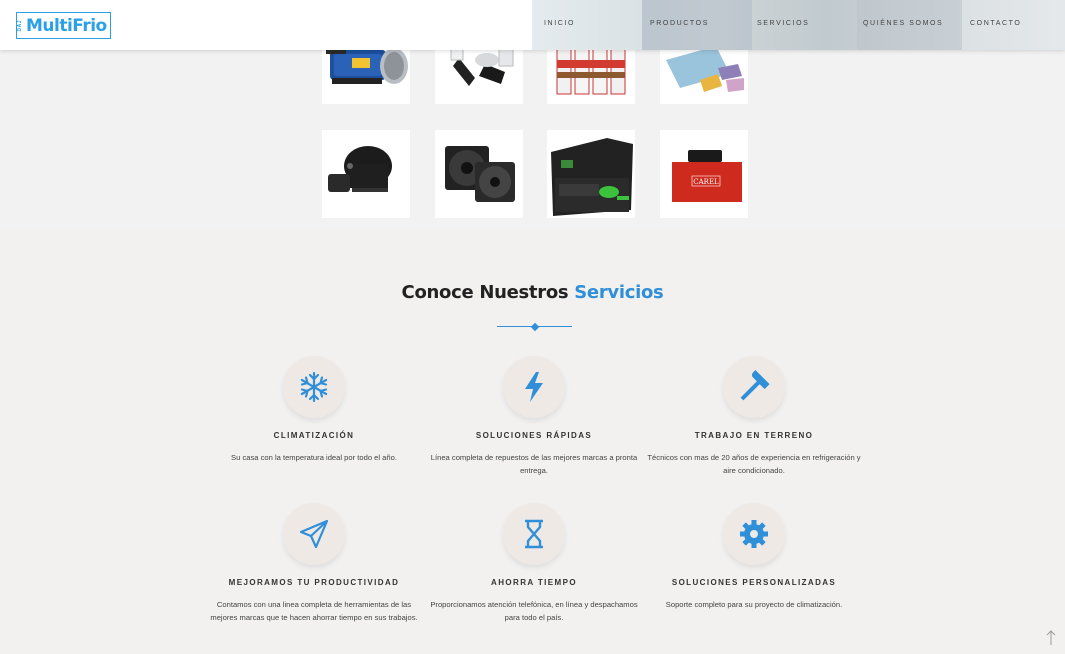 The image size is (1065, 654). I want to click on lightning-bolt-icon, so click(534, 387).